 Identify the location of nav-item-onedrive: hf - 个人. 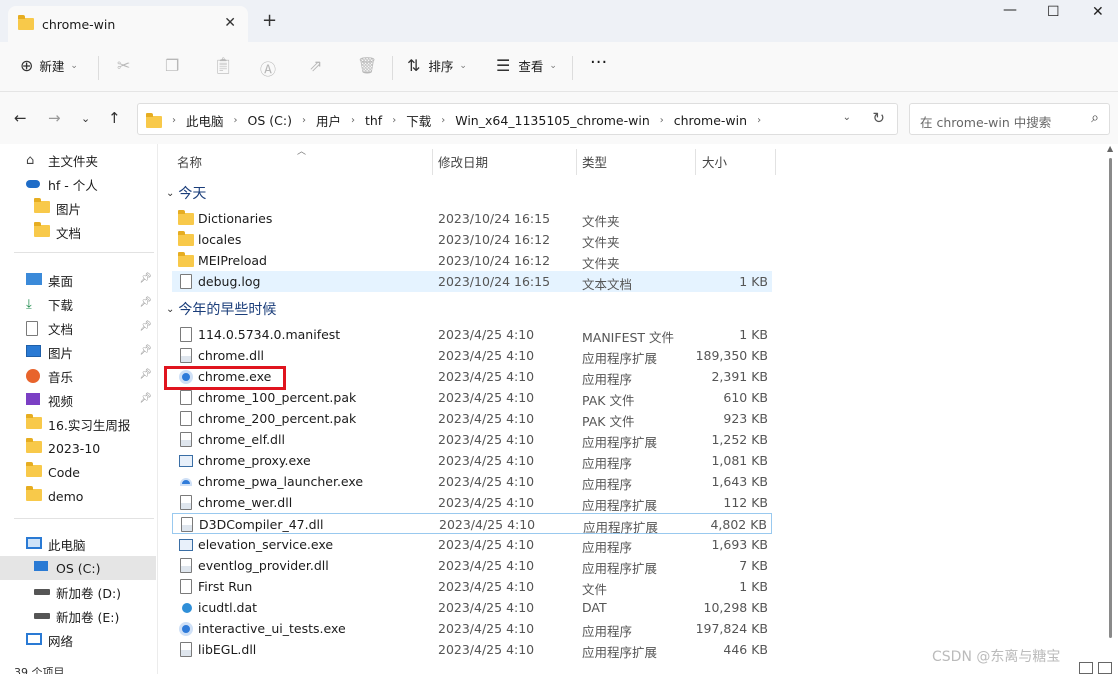
(78, 184).